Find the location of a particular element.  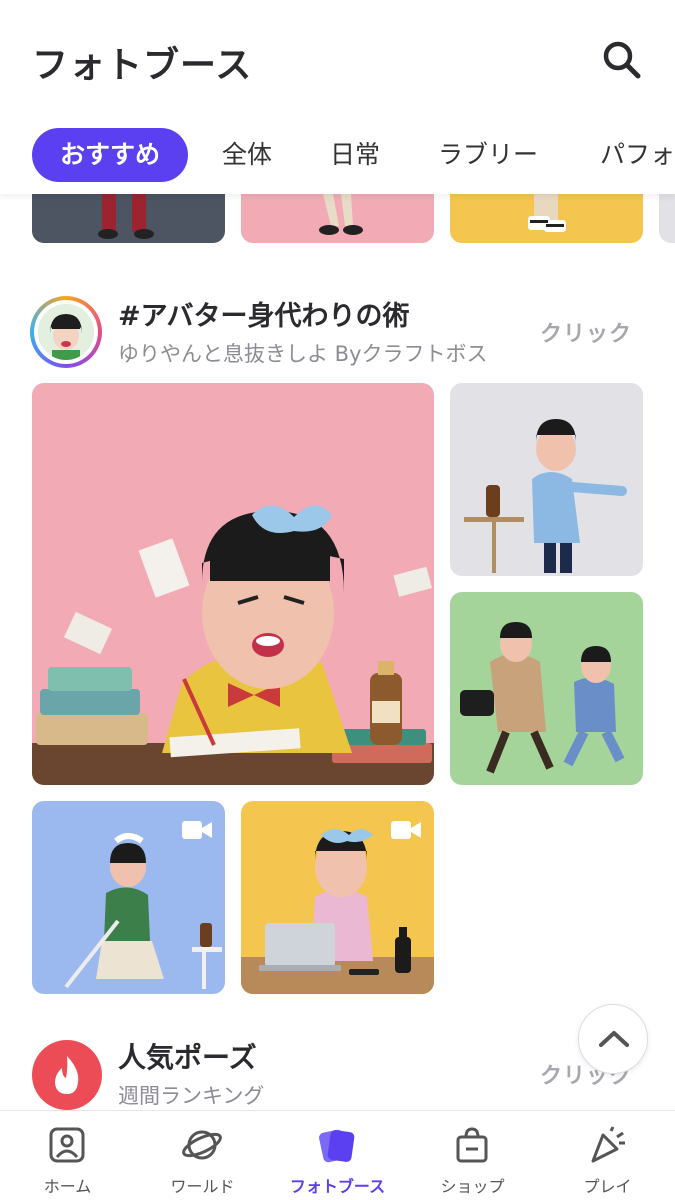

nav-label: ショップ is located at coordinates (472, 1186).